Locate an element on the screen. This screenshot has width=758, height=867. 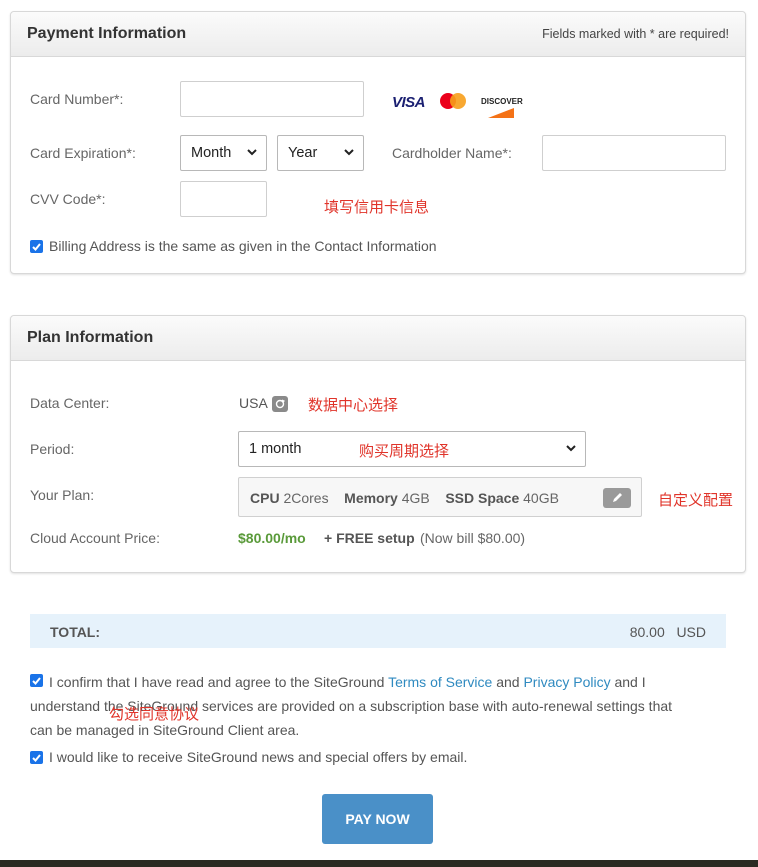
total-bar: TOTAL: 80.00 USD is located at coordinates (378, 631).